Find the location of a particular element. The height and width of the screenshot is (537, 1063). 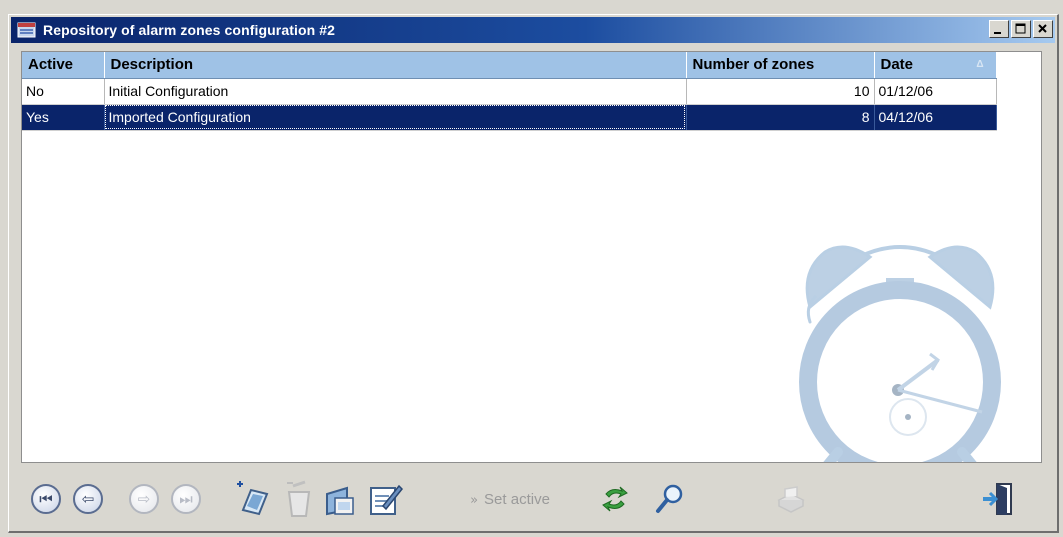

cell-description: Initial Configuration is located at coordinates (395, 91).